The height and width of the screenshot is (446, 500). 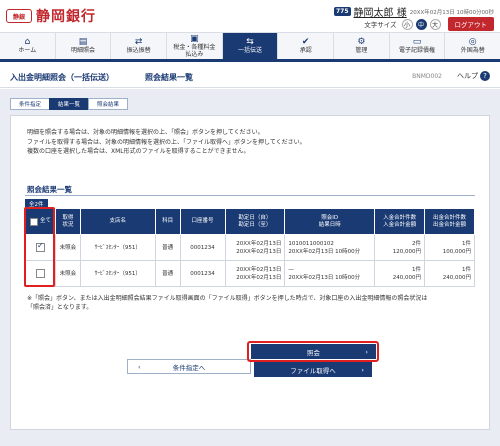 What do you see at coordinates (250, 42) in the screenshot?
I see `bulk-transmission-icon: ⇆` at bounding box center [250, 42].